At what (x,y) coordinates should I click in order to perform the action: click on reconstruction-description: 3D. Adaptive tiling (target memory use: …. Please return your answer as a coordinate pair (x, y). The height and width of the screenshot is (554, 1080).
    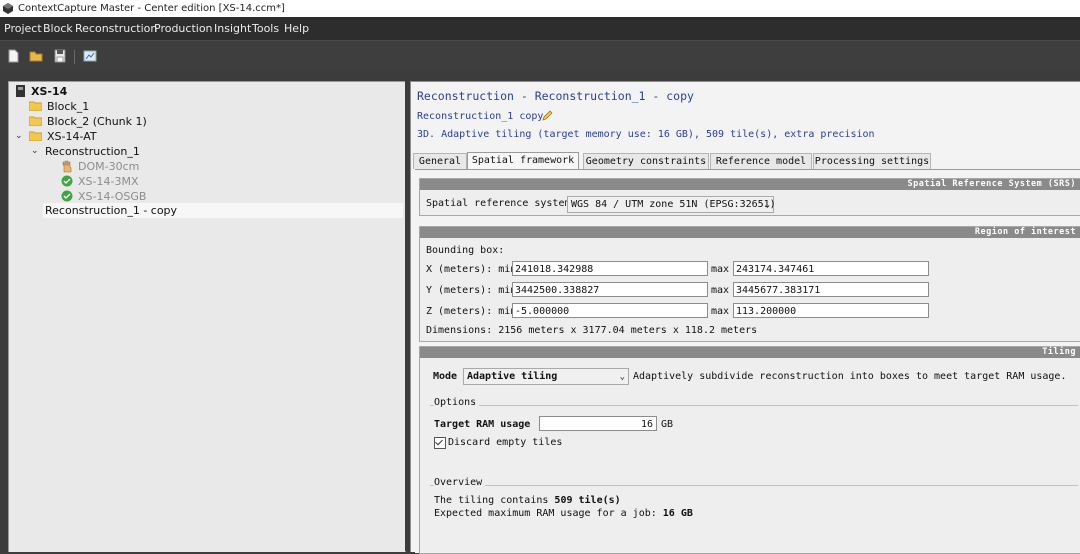
    Looking at the image, I should click on (646, 134).